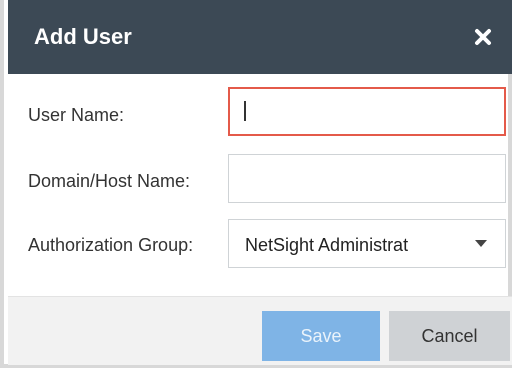 Image resolution: width=512 pixels, height=368 pixels. I want to click on save-button: Save, so click(321, 336).